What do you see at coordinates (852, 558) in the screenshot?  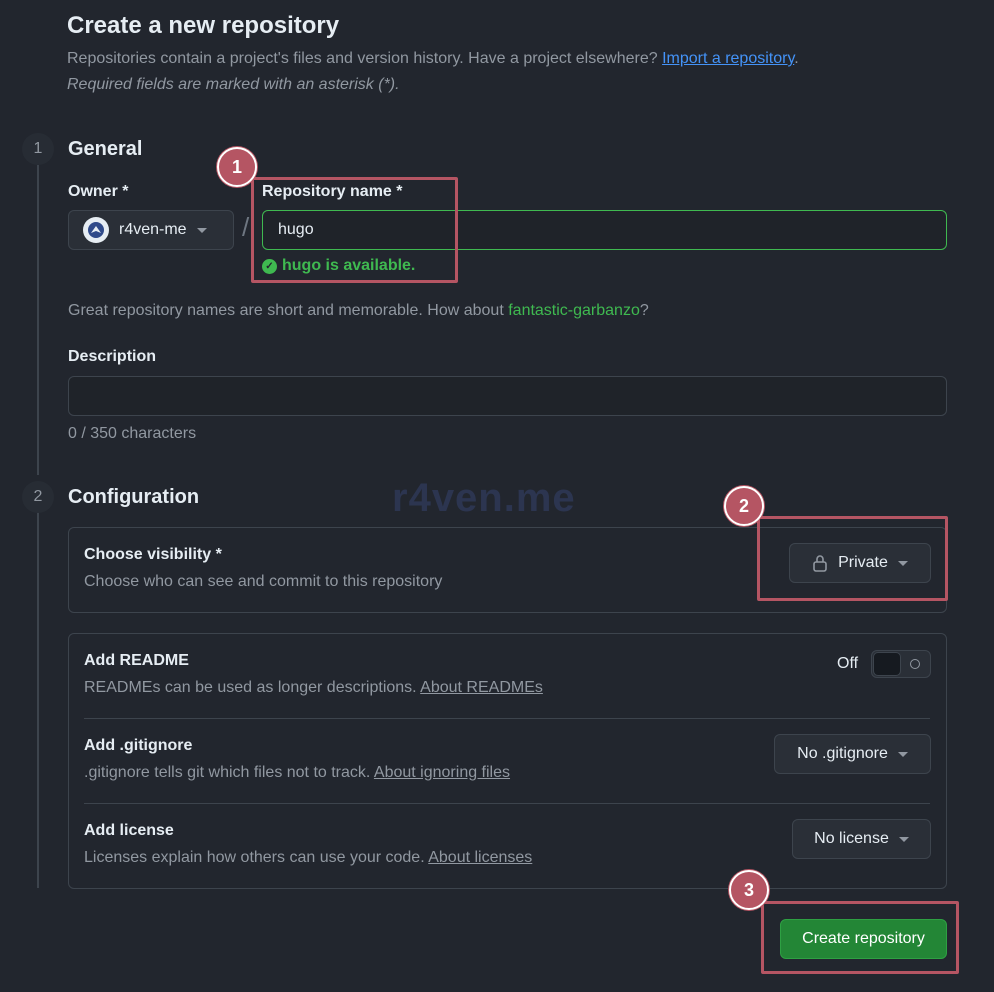 I see `highlight-box-visibility` at bounding box center [852, 558].